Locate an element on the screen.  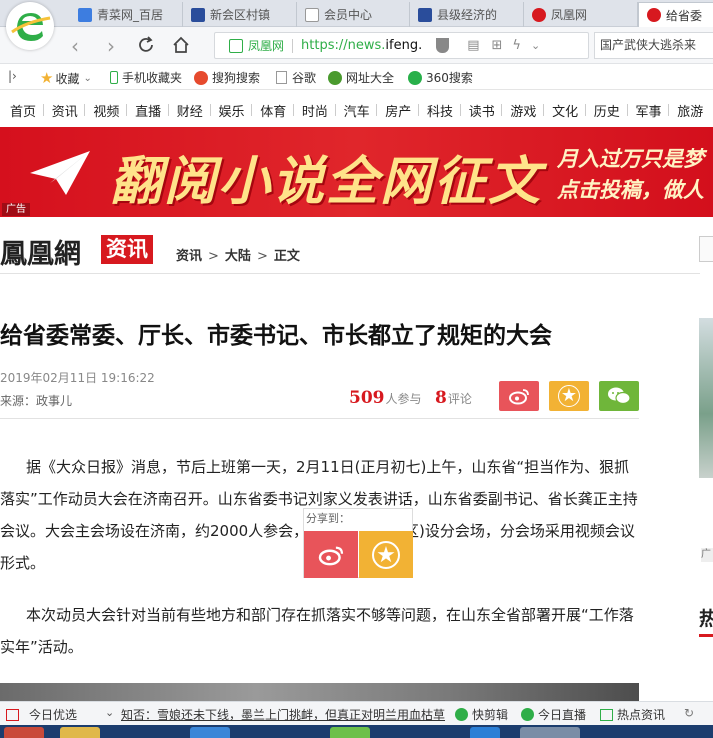
site-nav-item: 体育 is located at coordinates (273, 110).